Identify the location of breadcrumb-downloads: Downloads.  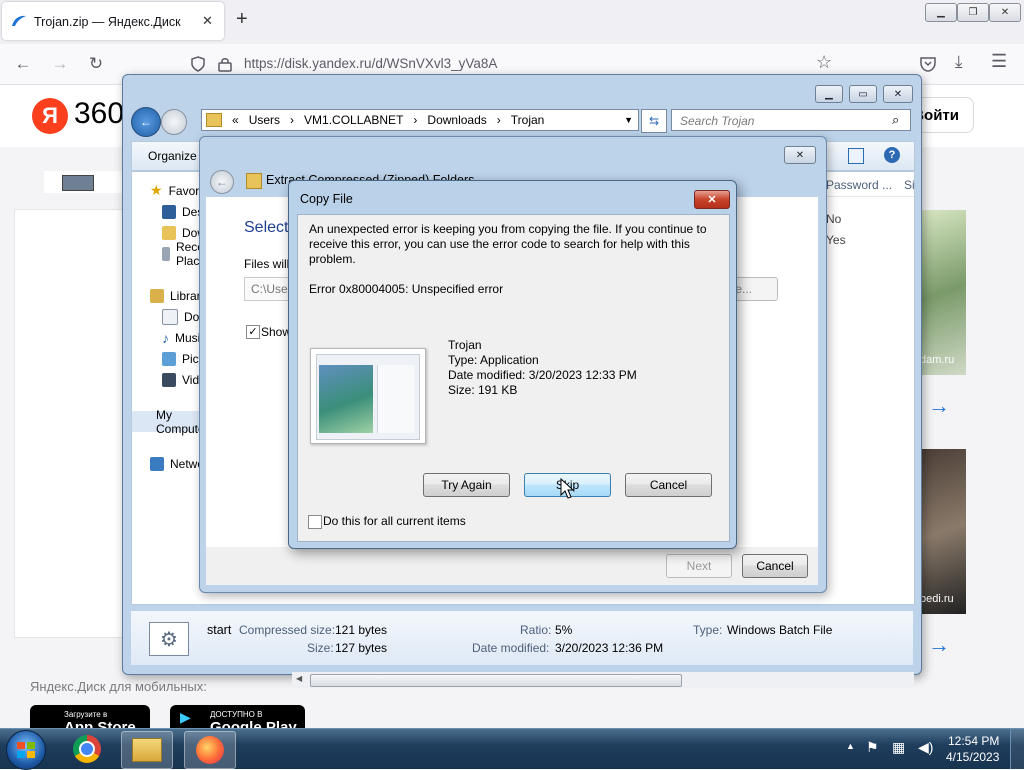
(456, 120).